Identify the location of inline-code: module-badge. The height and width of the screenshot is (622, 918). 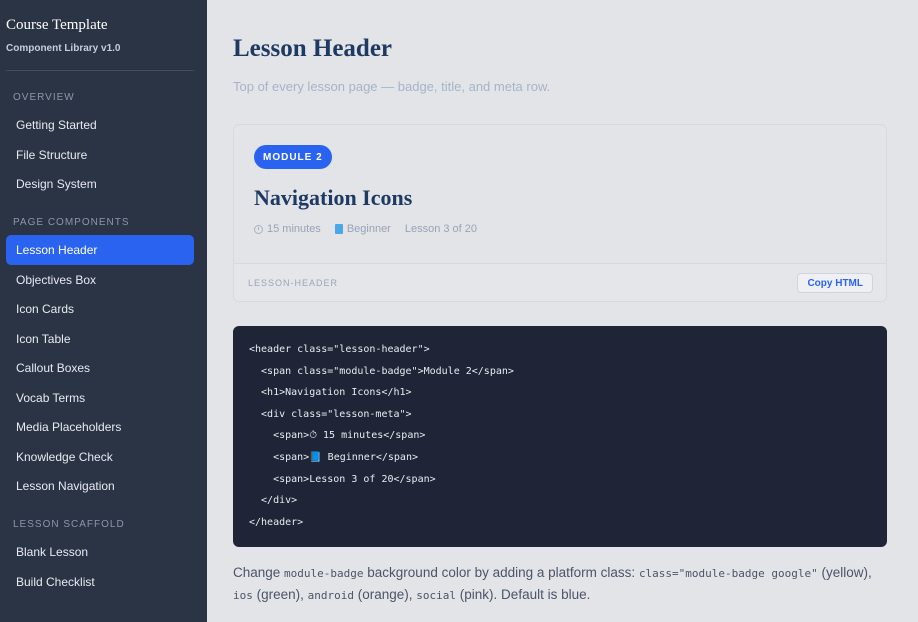
(324, 573).